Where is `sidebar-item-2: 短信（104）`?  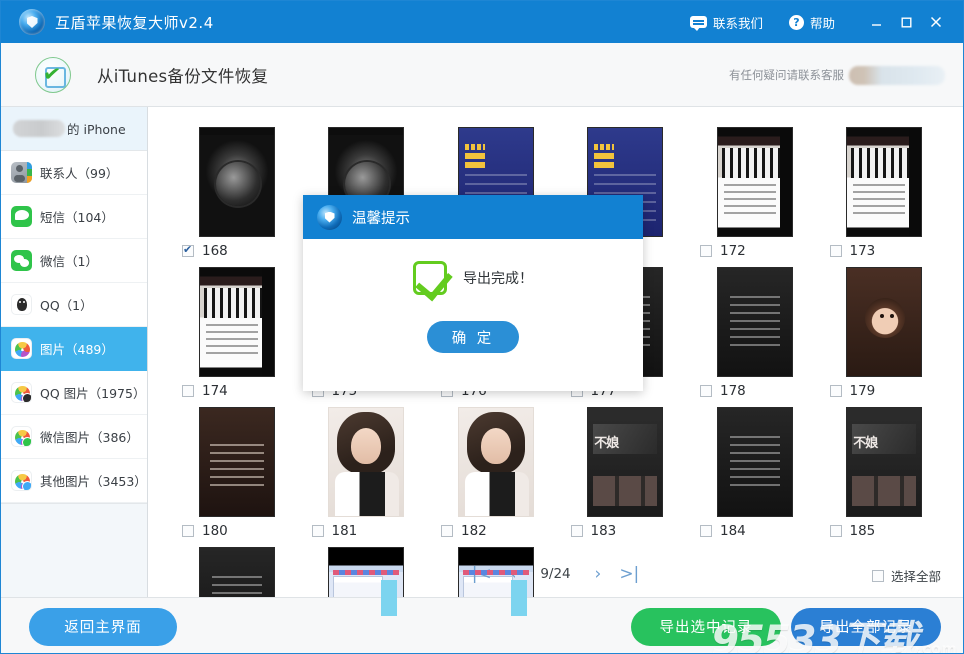
sidebar-item-2: 短信（104） is located at coordinates (74, 217).